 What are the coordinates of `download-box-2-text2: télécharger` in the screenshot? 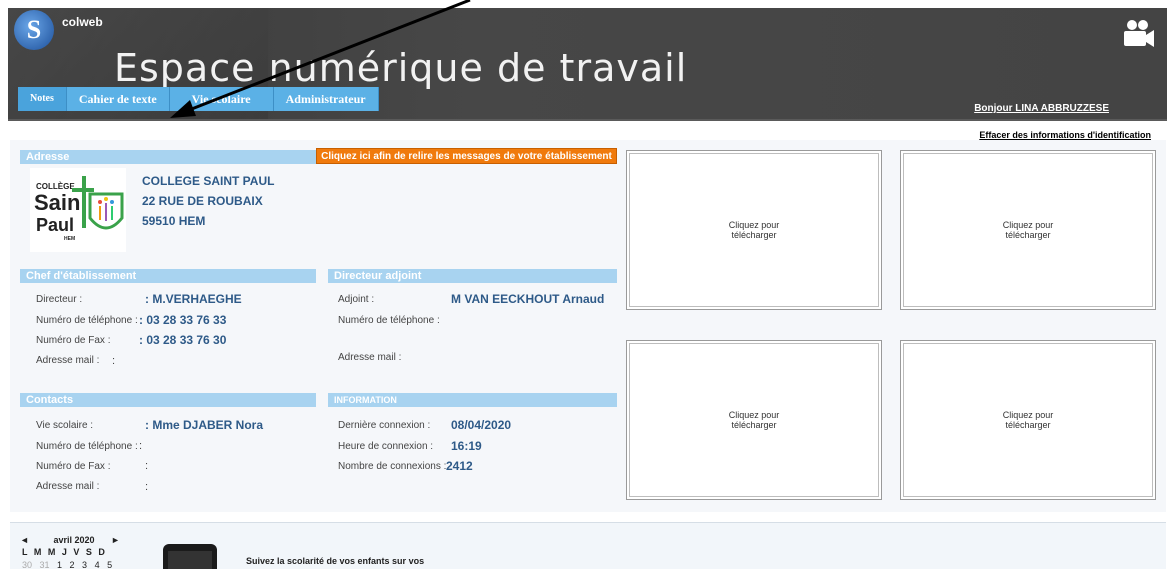 It's located at (1028, 235).